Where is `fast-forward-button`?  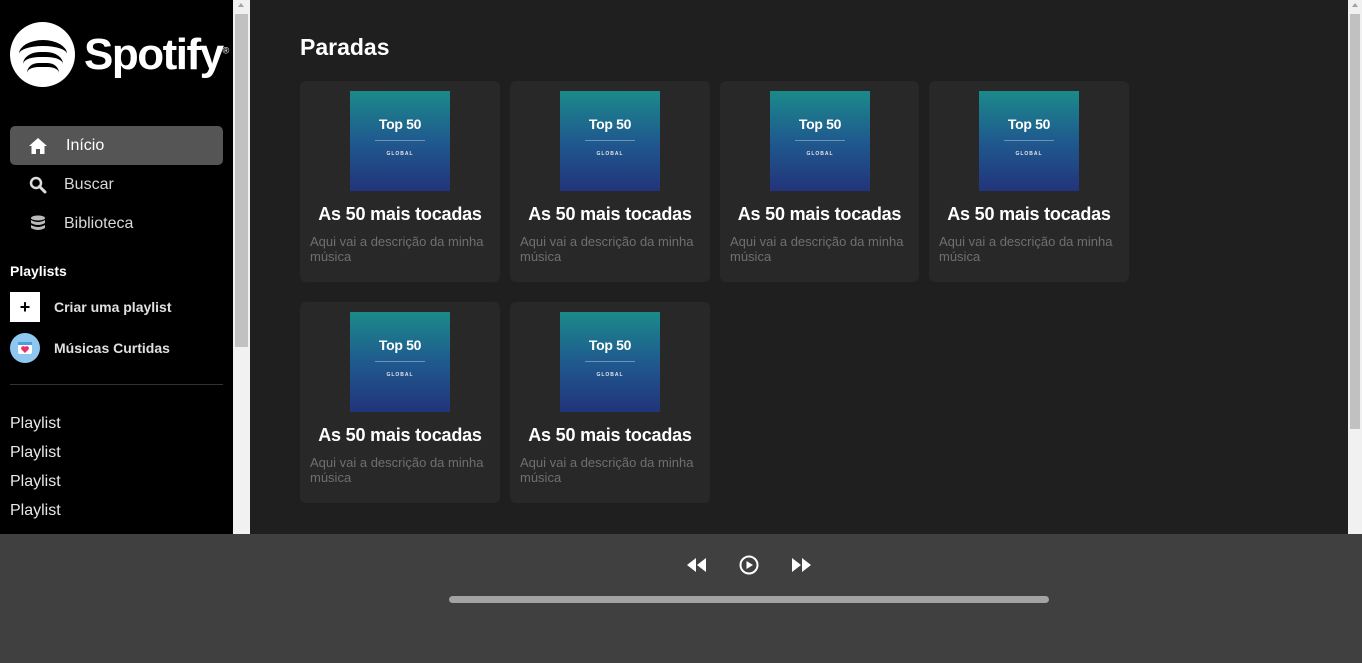 fast-forward-button is located at coordinates (801, 567).